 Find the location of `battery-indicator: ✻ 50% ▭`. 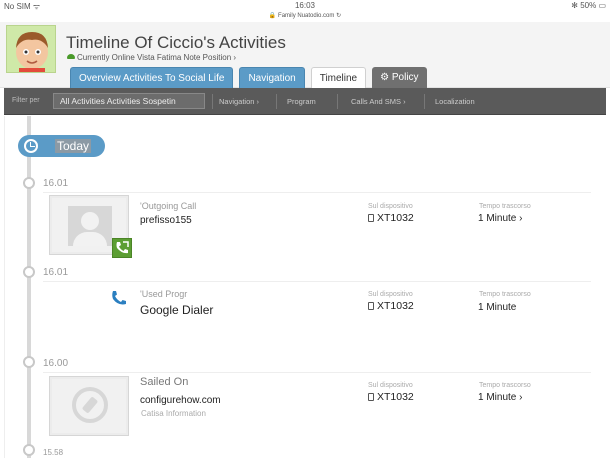

battery-indicator: ✻ 50% ▭ is located at coordinates (588, 5).